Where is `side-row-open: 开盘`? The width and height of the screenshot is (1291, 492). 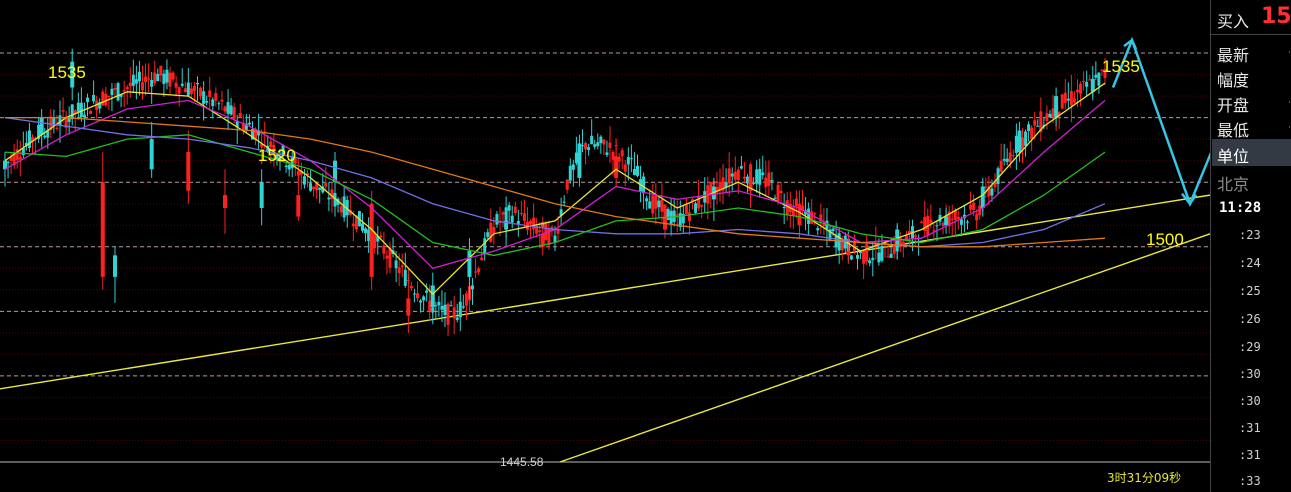
side-row-open: 开盘 is located at coordinates (1233, 105).